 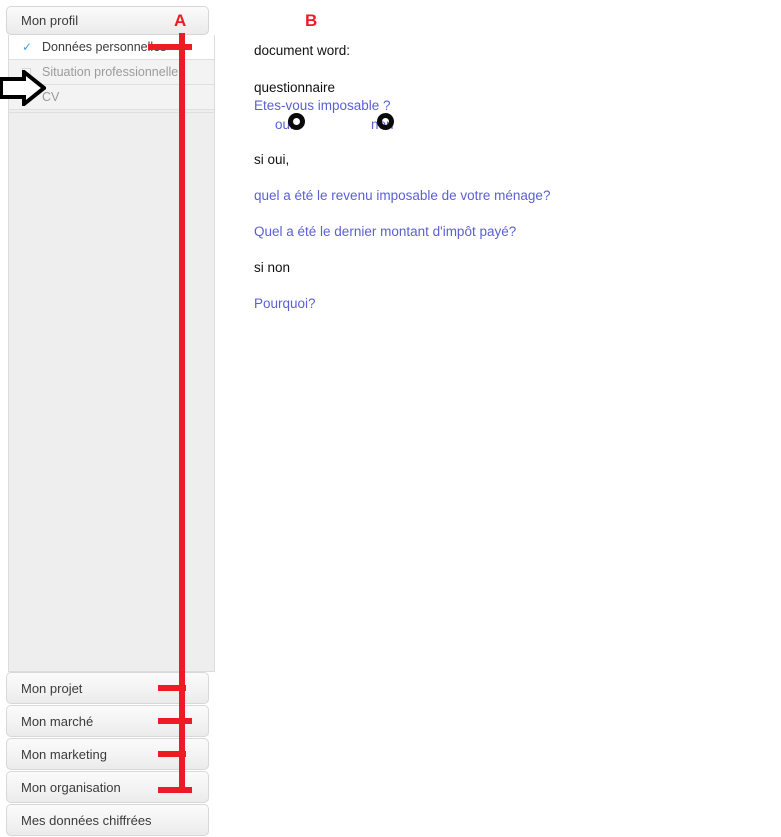 I want to click on sidebar-item-situation-professionnelle: Situation professionnelle, so click(x=111, y=72).